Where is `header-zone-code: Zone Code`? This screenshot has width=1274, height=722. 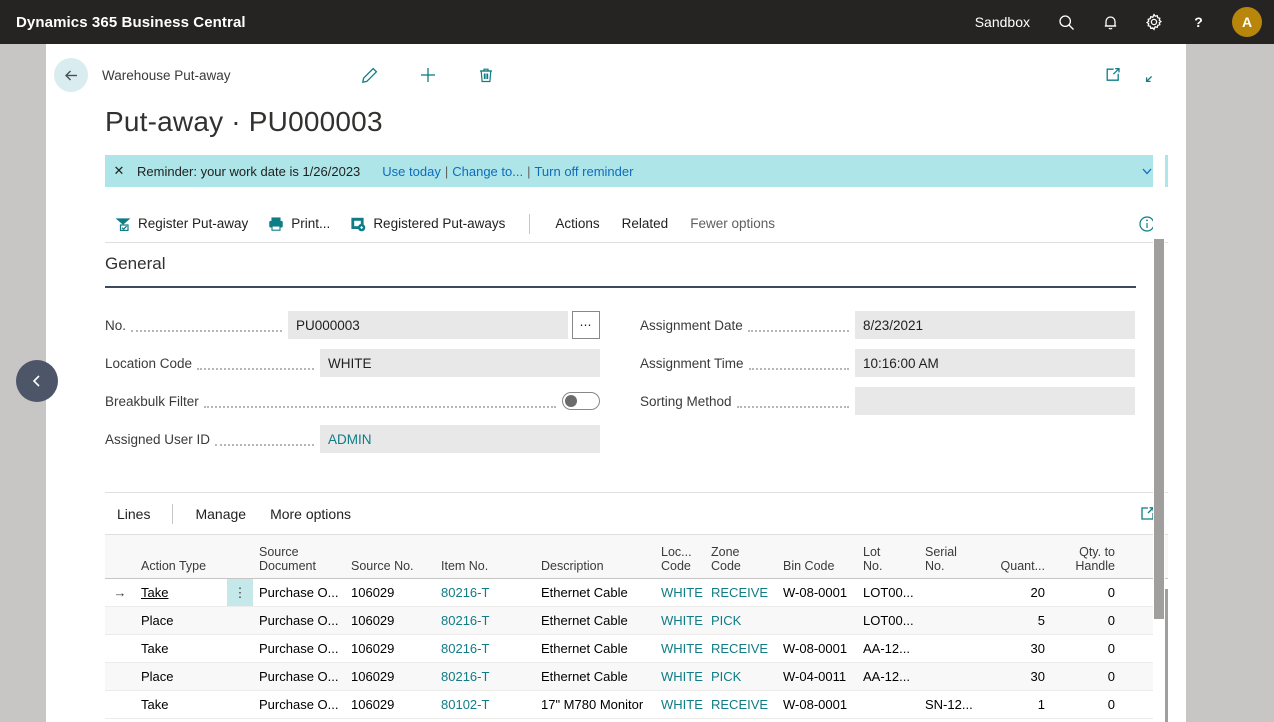
header-zone-code: Zone Code is located at coordinates (741, 561).